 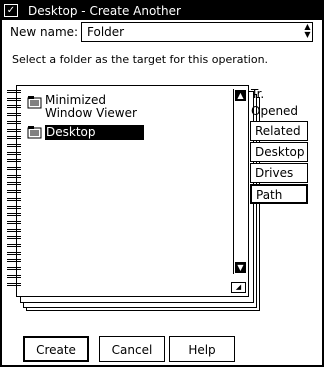 I want to click on notebook-spiral-binding, so click(x=14, y=190).